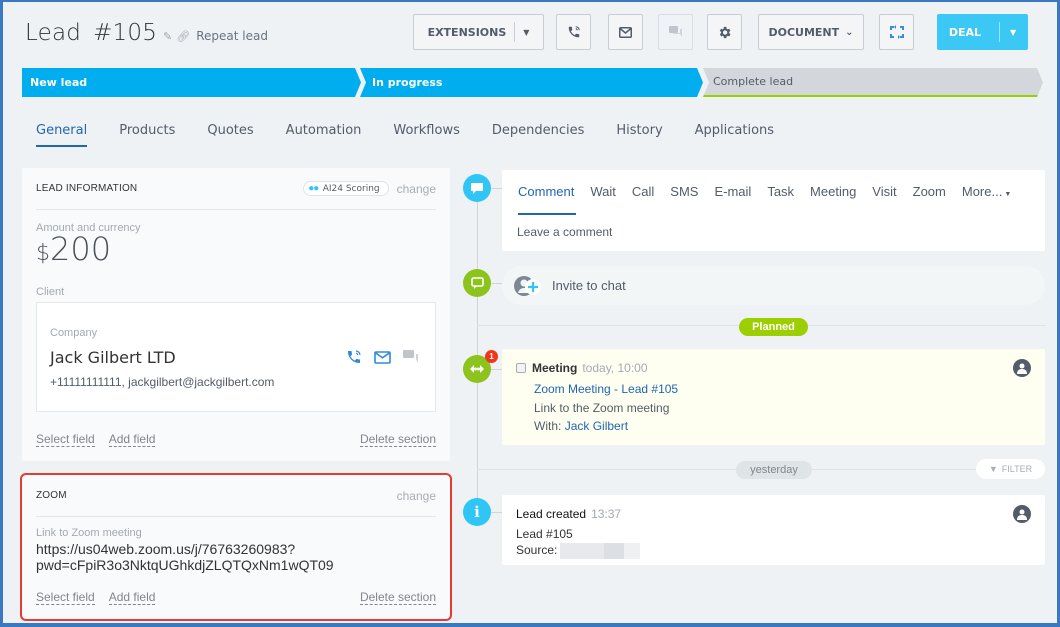 Image resolution: width=1060 pixels, height=627 pixels. Describe the element at coordinates (684, 191) in the screenshot. I see `activity-tab-sms: SMS` at that location.